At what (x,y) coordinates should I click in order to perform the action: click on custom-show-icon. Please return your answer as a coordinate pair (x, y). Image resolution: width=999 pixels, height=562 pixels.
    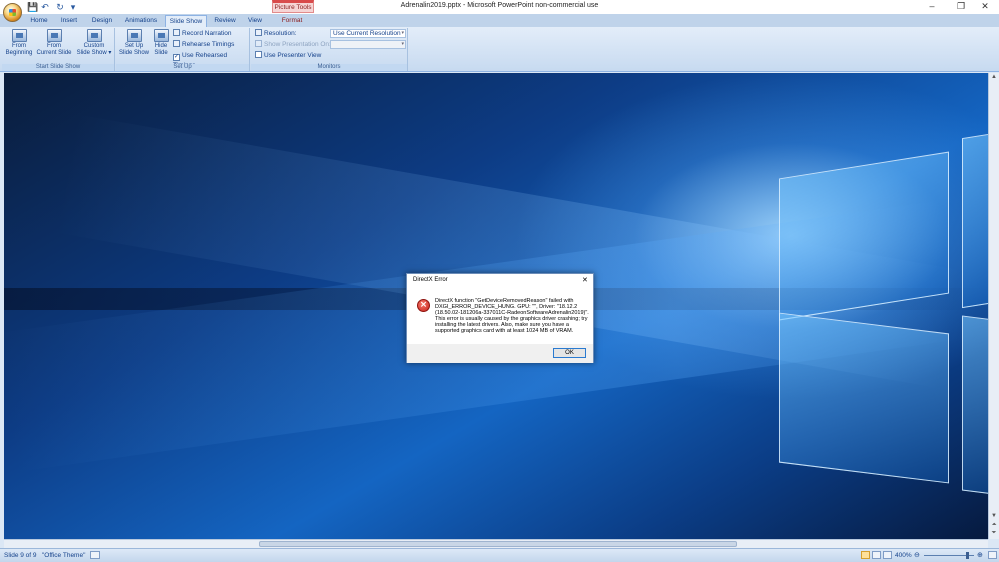
    Looking at the image, I should click on (94, 35).